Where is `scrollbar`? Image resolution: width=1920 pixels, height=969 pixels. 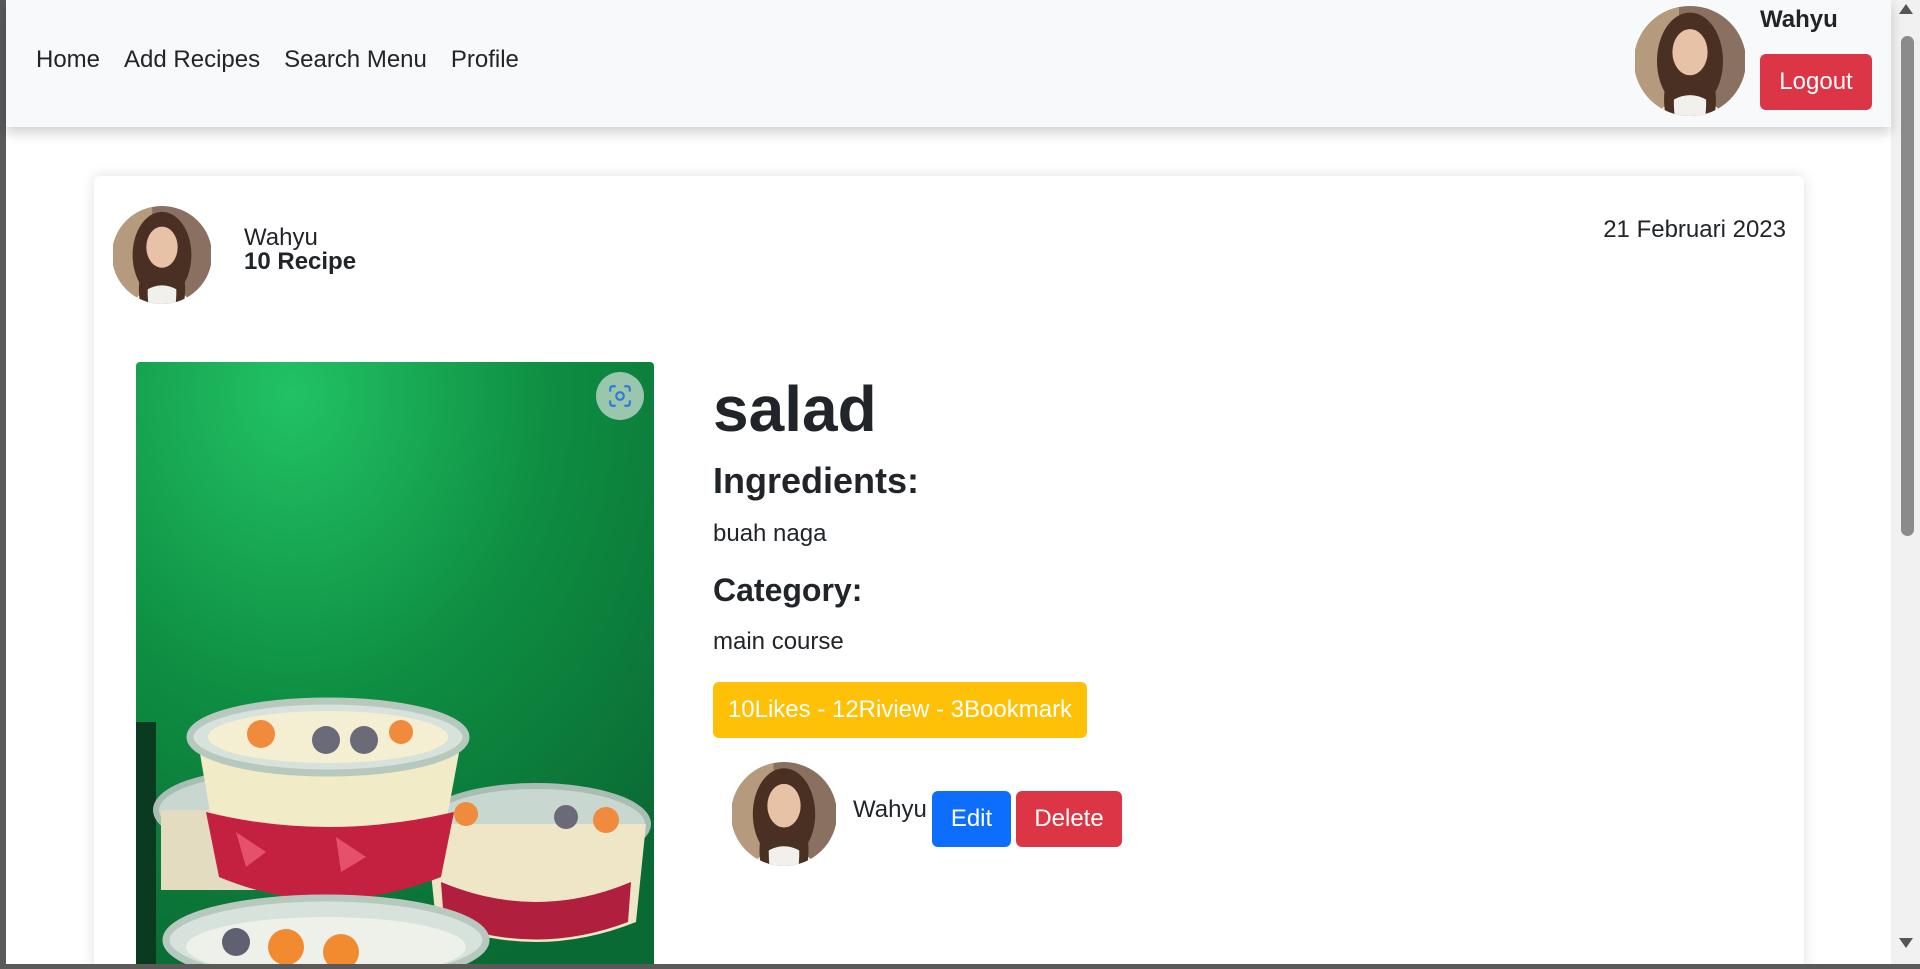 scrollbar is located at coordinates (1905, 482).